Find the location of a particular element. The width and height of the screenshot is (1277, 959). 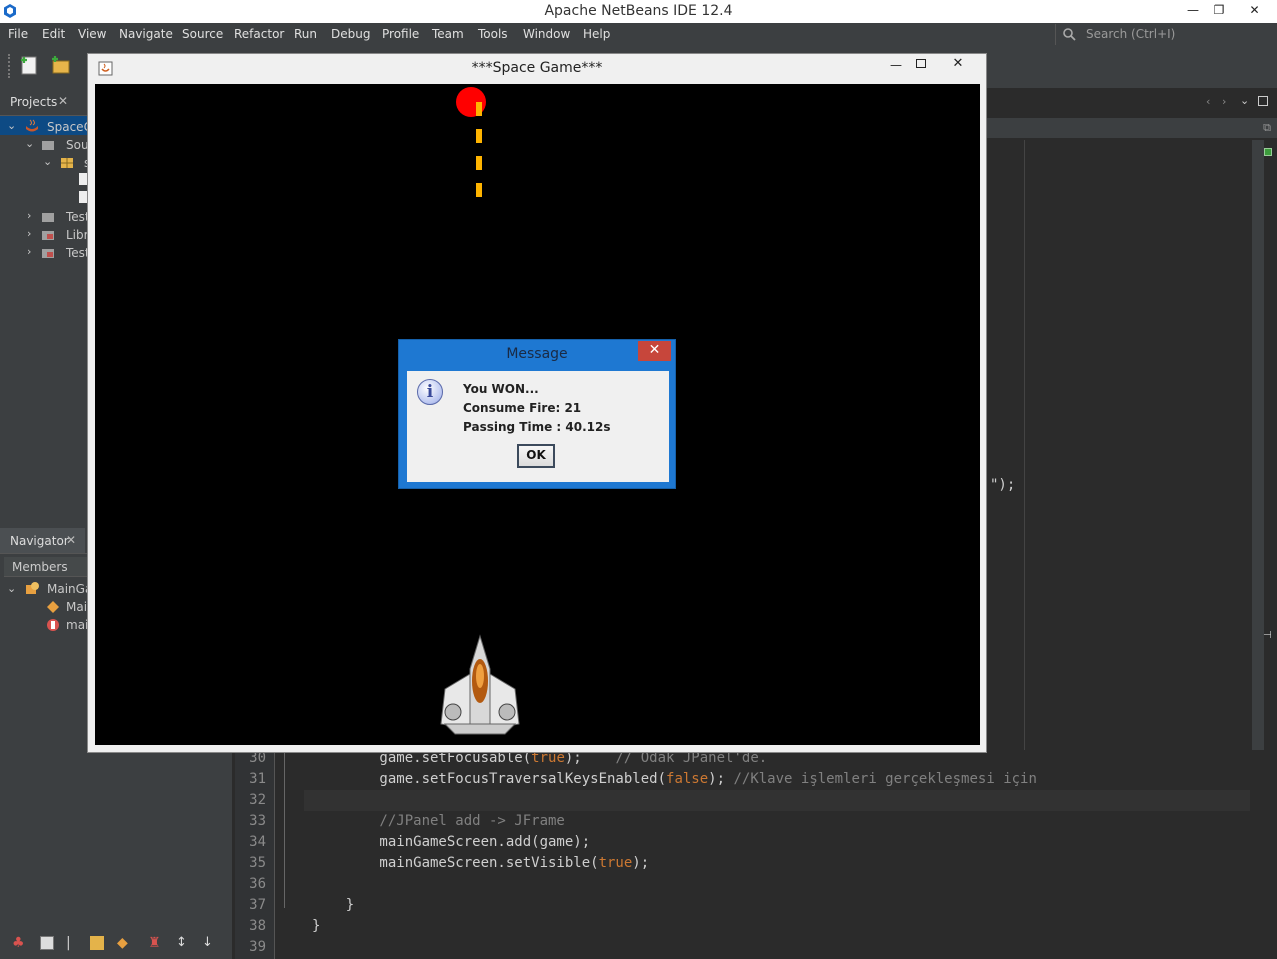

menu-navigate: Navigate is located at coordinates (146, 34).